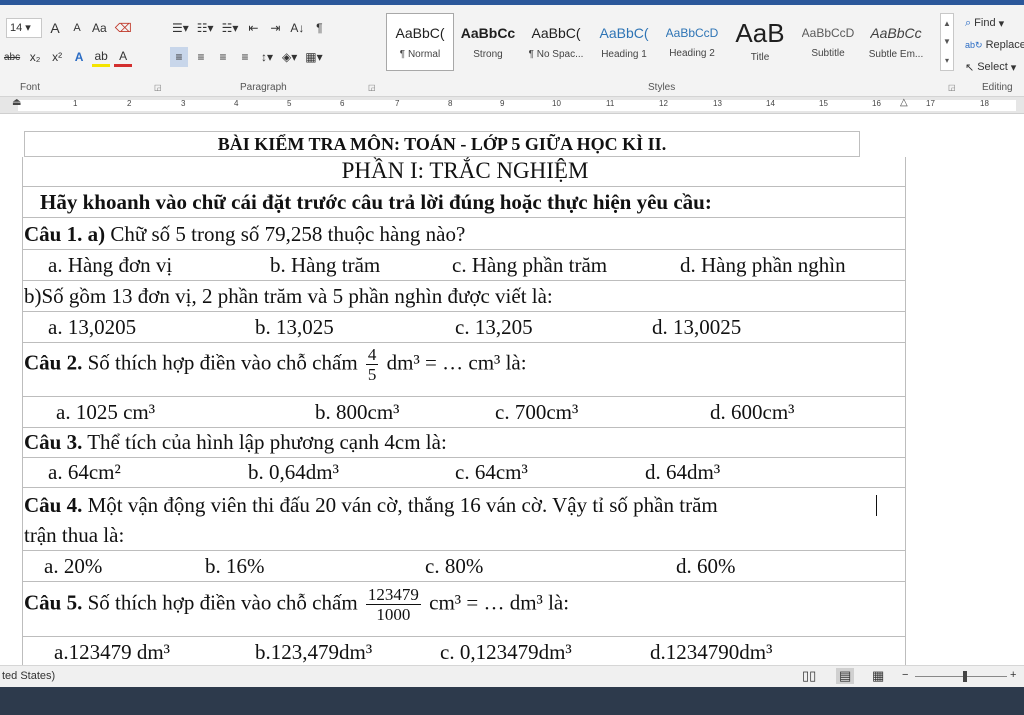 Image resolution: width=1024 pixels, height=715 pixels. Describe the element at coordinates (230, 28) in the screenshot. I see `multilevel-list-icon: ☵▾` at that location.